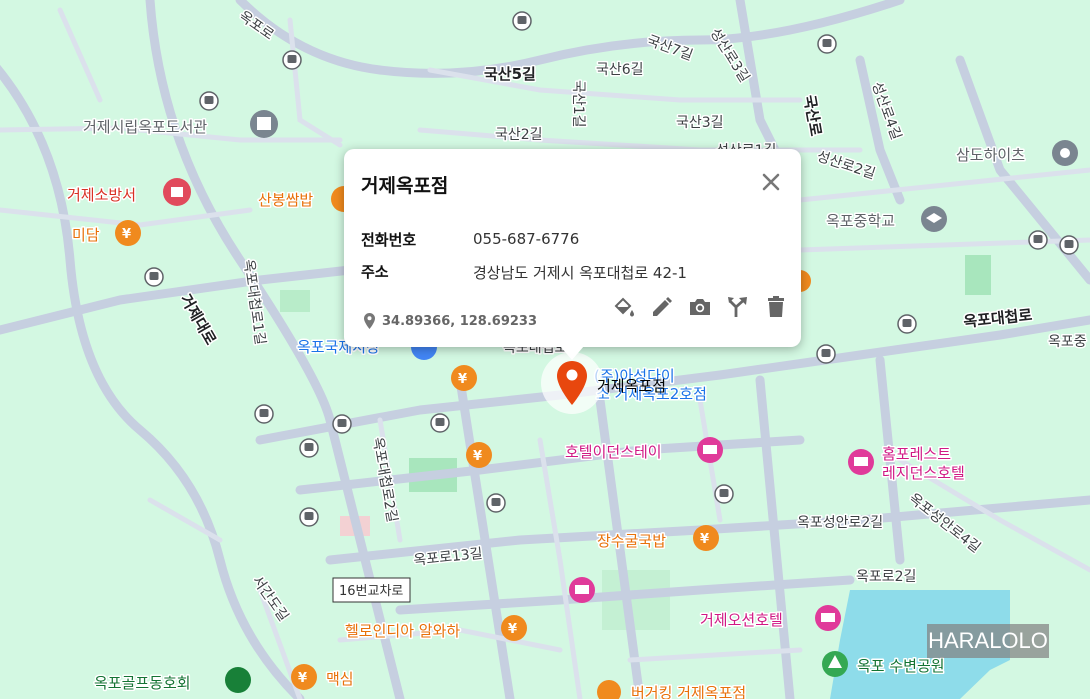  I want to click on park-icon, so click(835, 664).